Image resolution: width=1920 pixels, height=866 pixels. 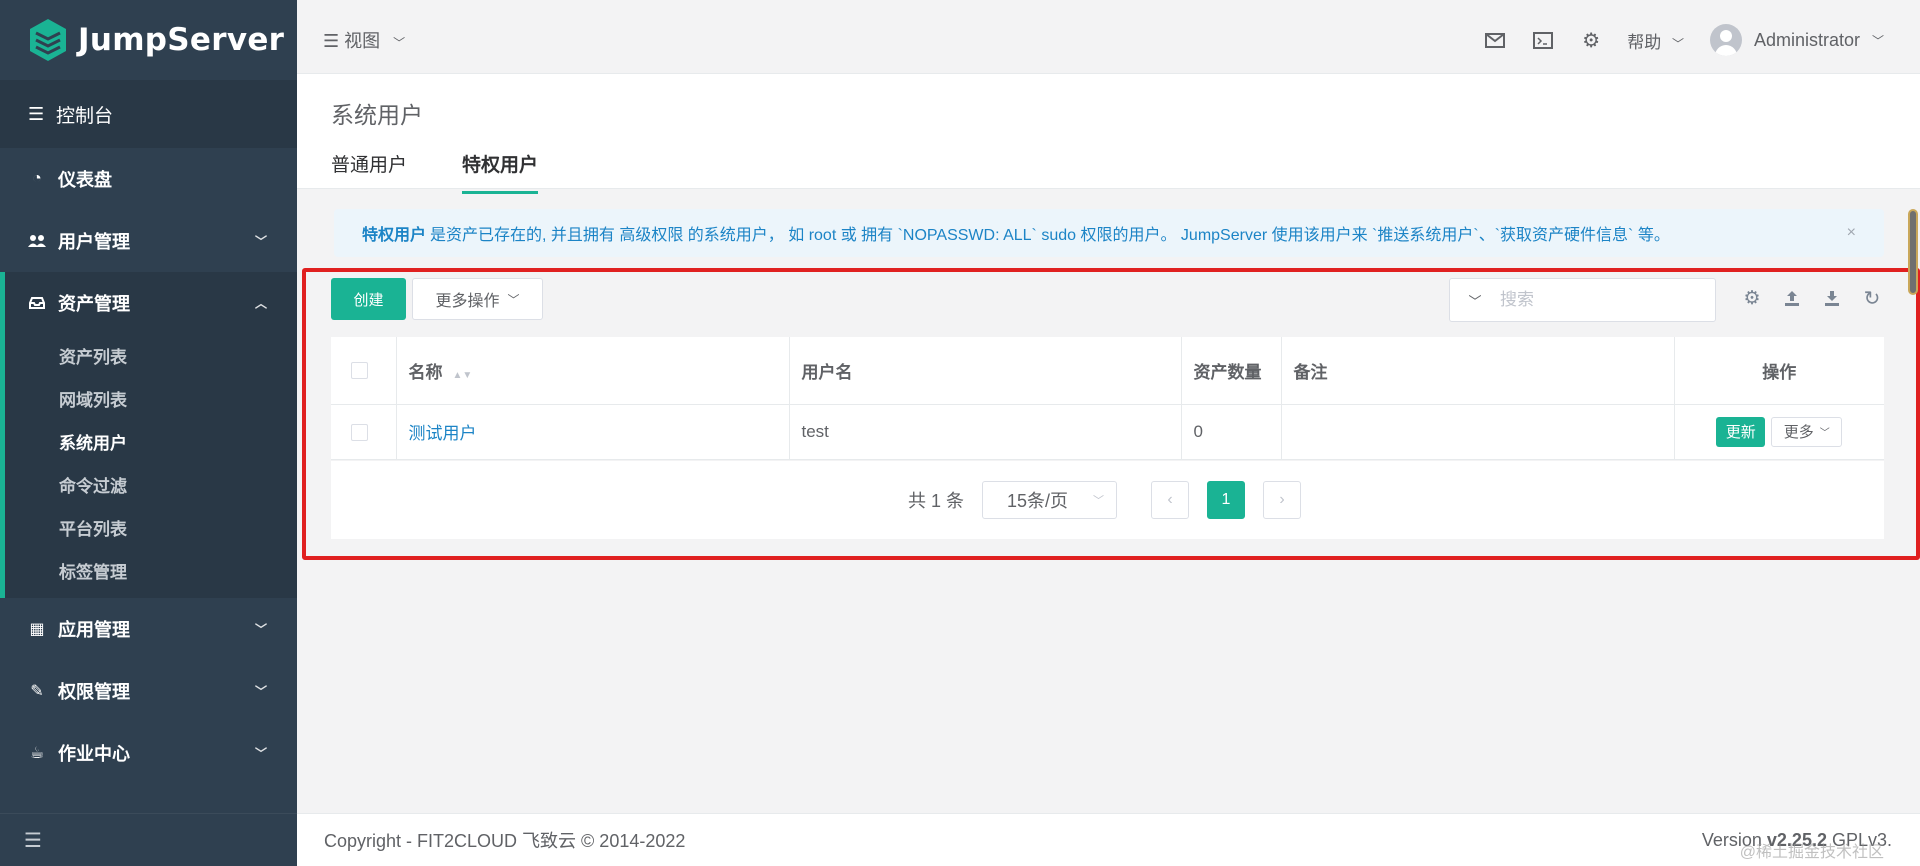 I want to click on scrollbar-thumb, so click(x=1913, y=252).